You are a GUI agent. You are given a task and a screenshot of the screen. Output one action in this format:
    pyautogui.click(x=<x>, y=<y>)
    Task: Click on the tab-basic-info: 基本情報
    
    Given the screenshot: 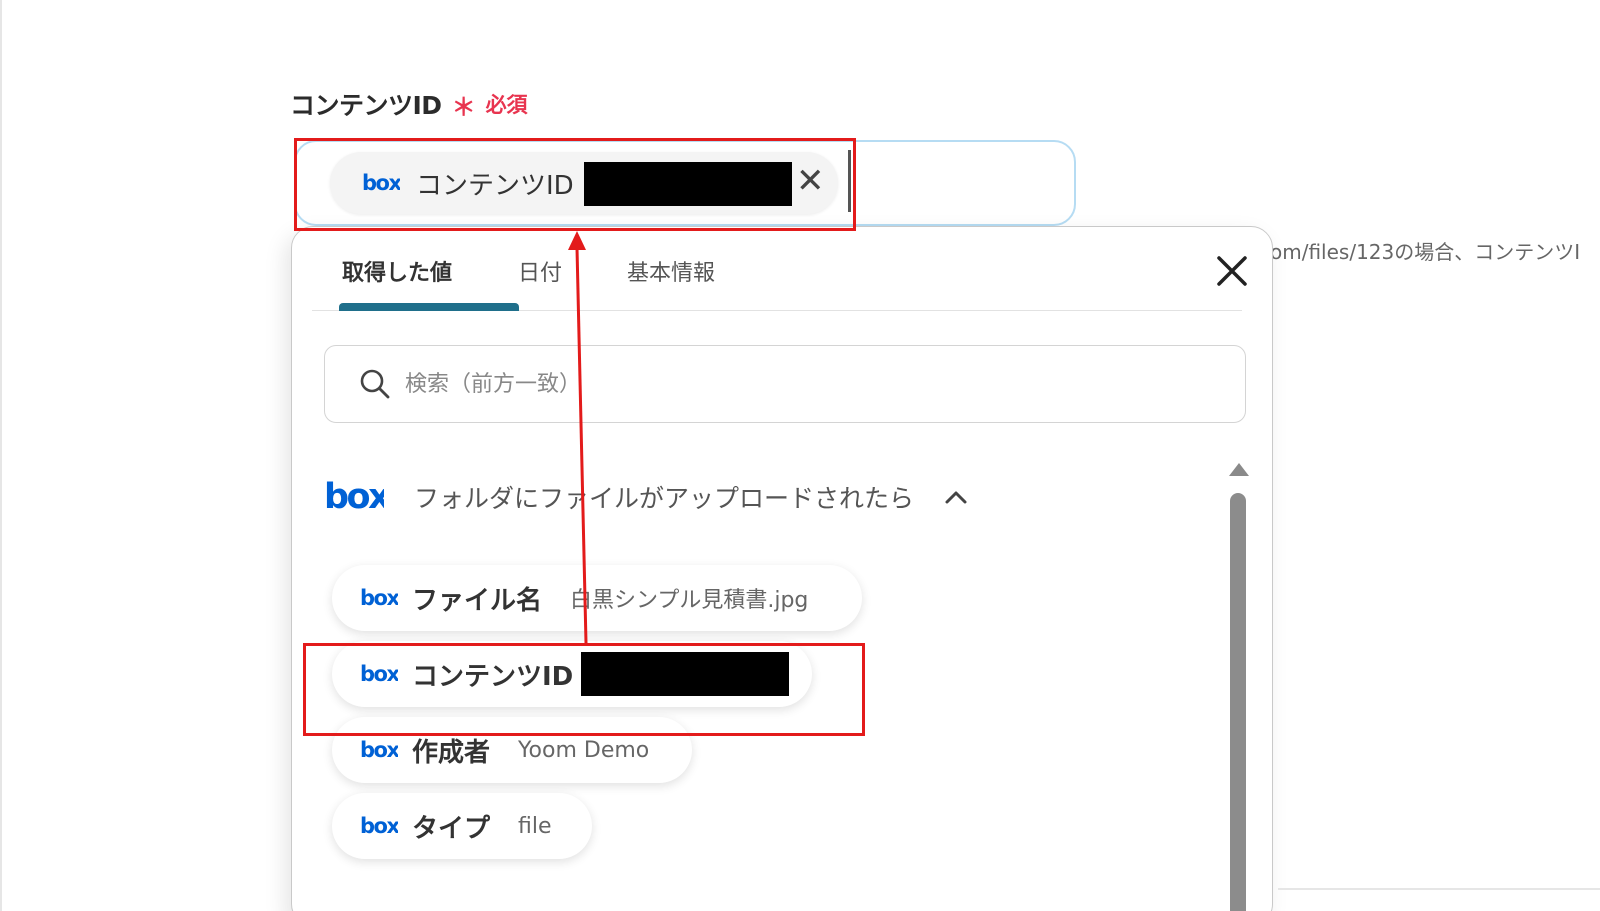 What is the action you would take?
    pyautogui.click(x=671, y=271)
    